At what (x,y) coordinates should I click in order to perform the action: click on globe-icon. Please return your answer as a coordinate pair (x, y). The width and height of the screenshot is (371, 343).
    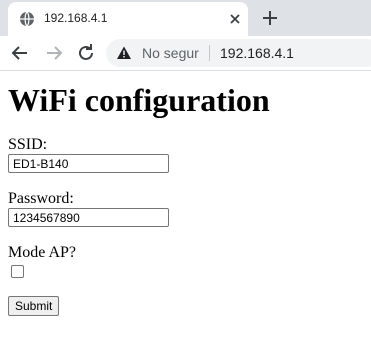
    Looking at the image, I should click on (27, 19).